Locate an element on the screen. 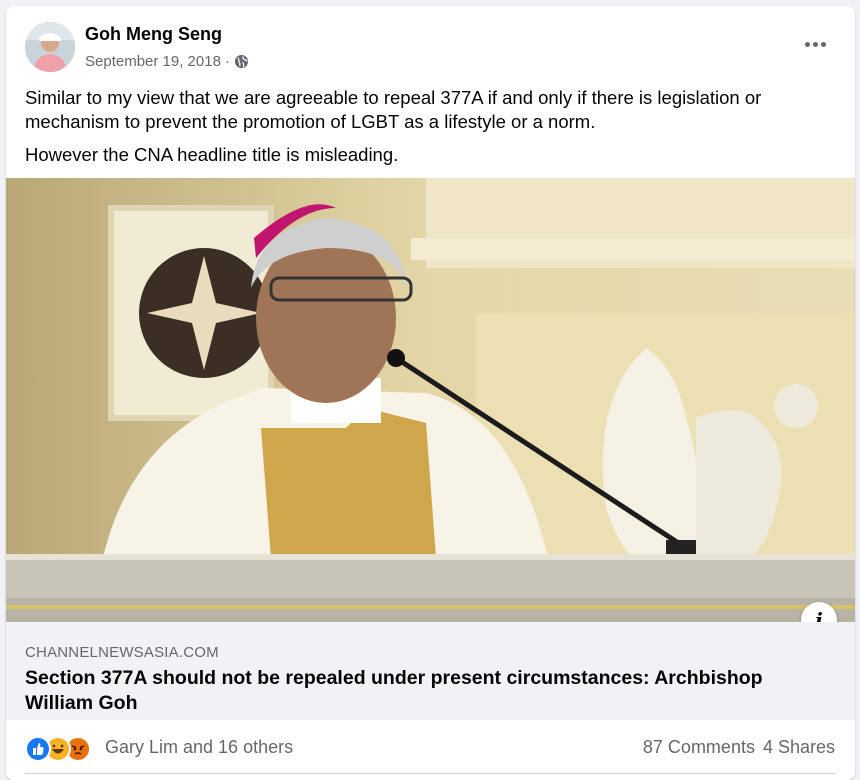  author-avatar is located at coordinates (50, 47).